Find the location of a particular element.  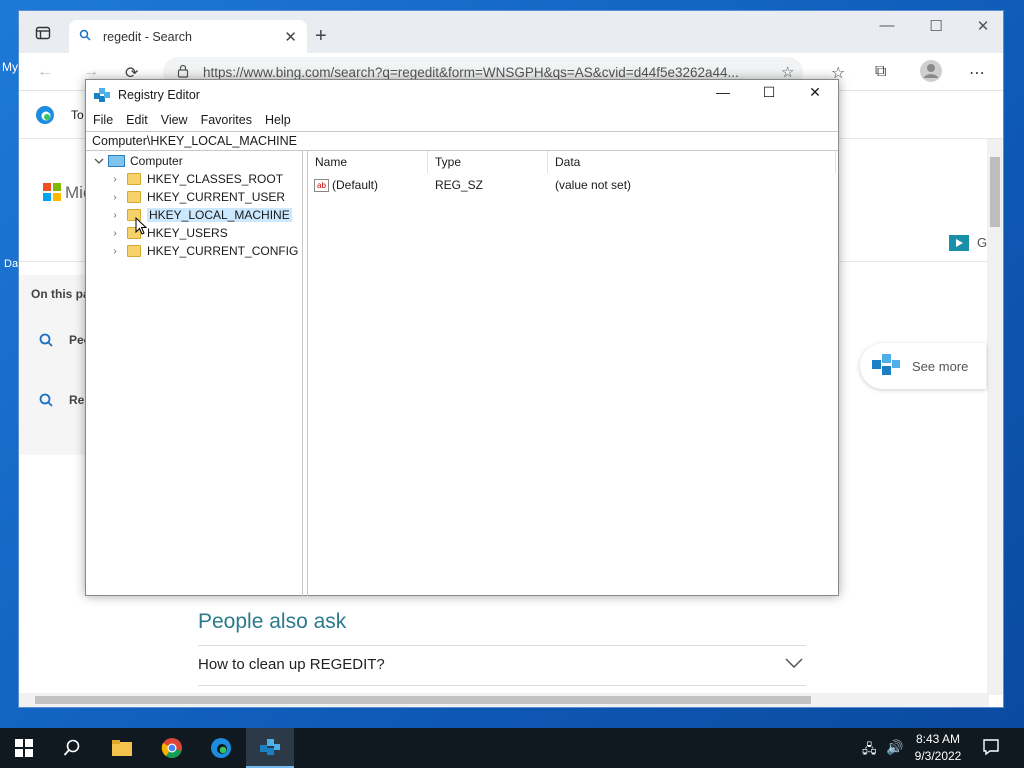

more-options-icon: ⋯ is located at coordinates (977, 73).